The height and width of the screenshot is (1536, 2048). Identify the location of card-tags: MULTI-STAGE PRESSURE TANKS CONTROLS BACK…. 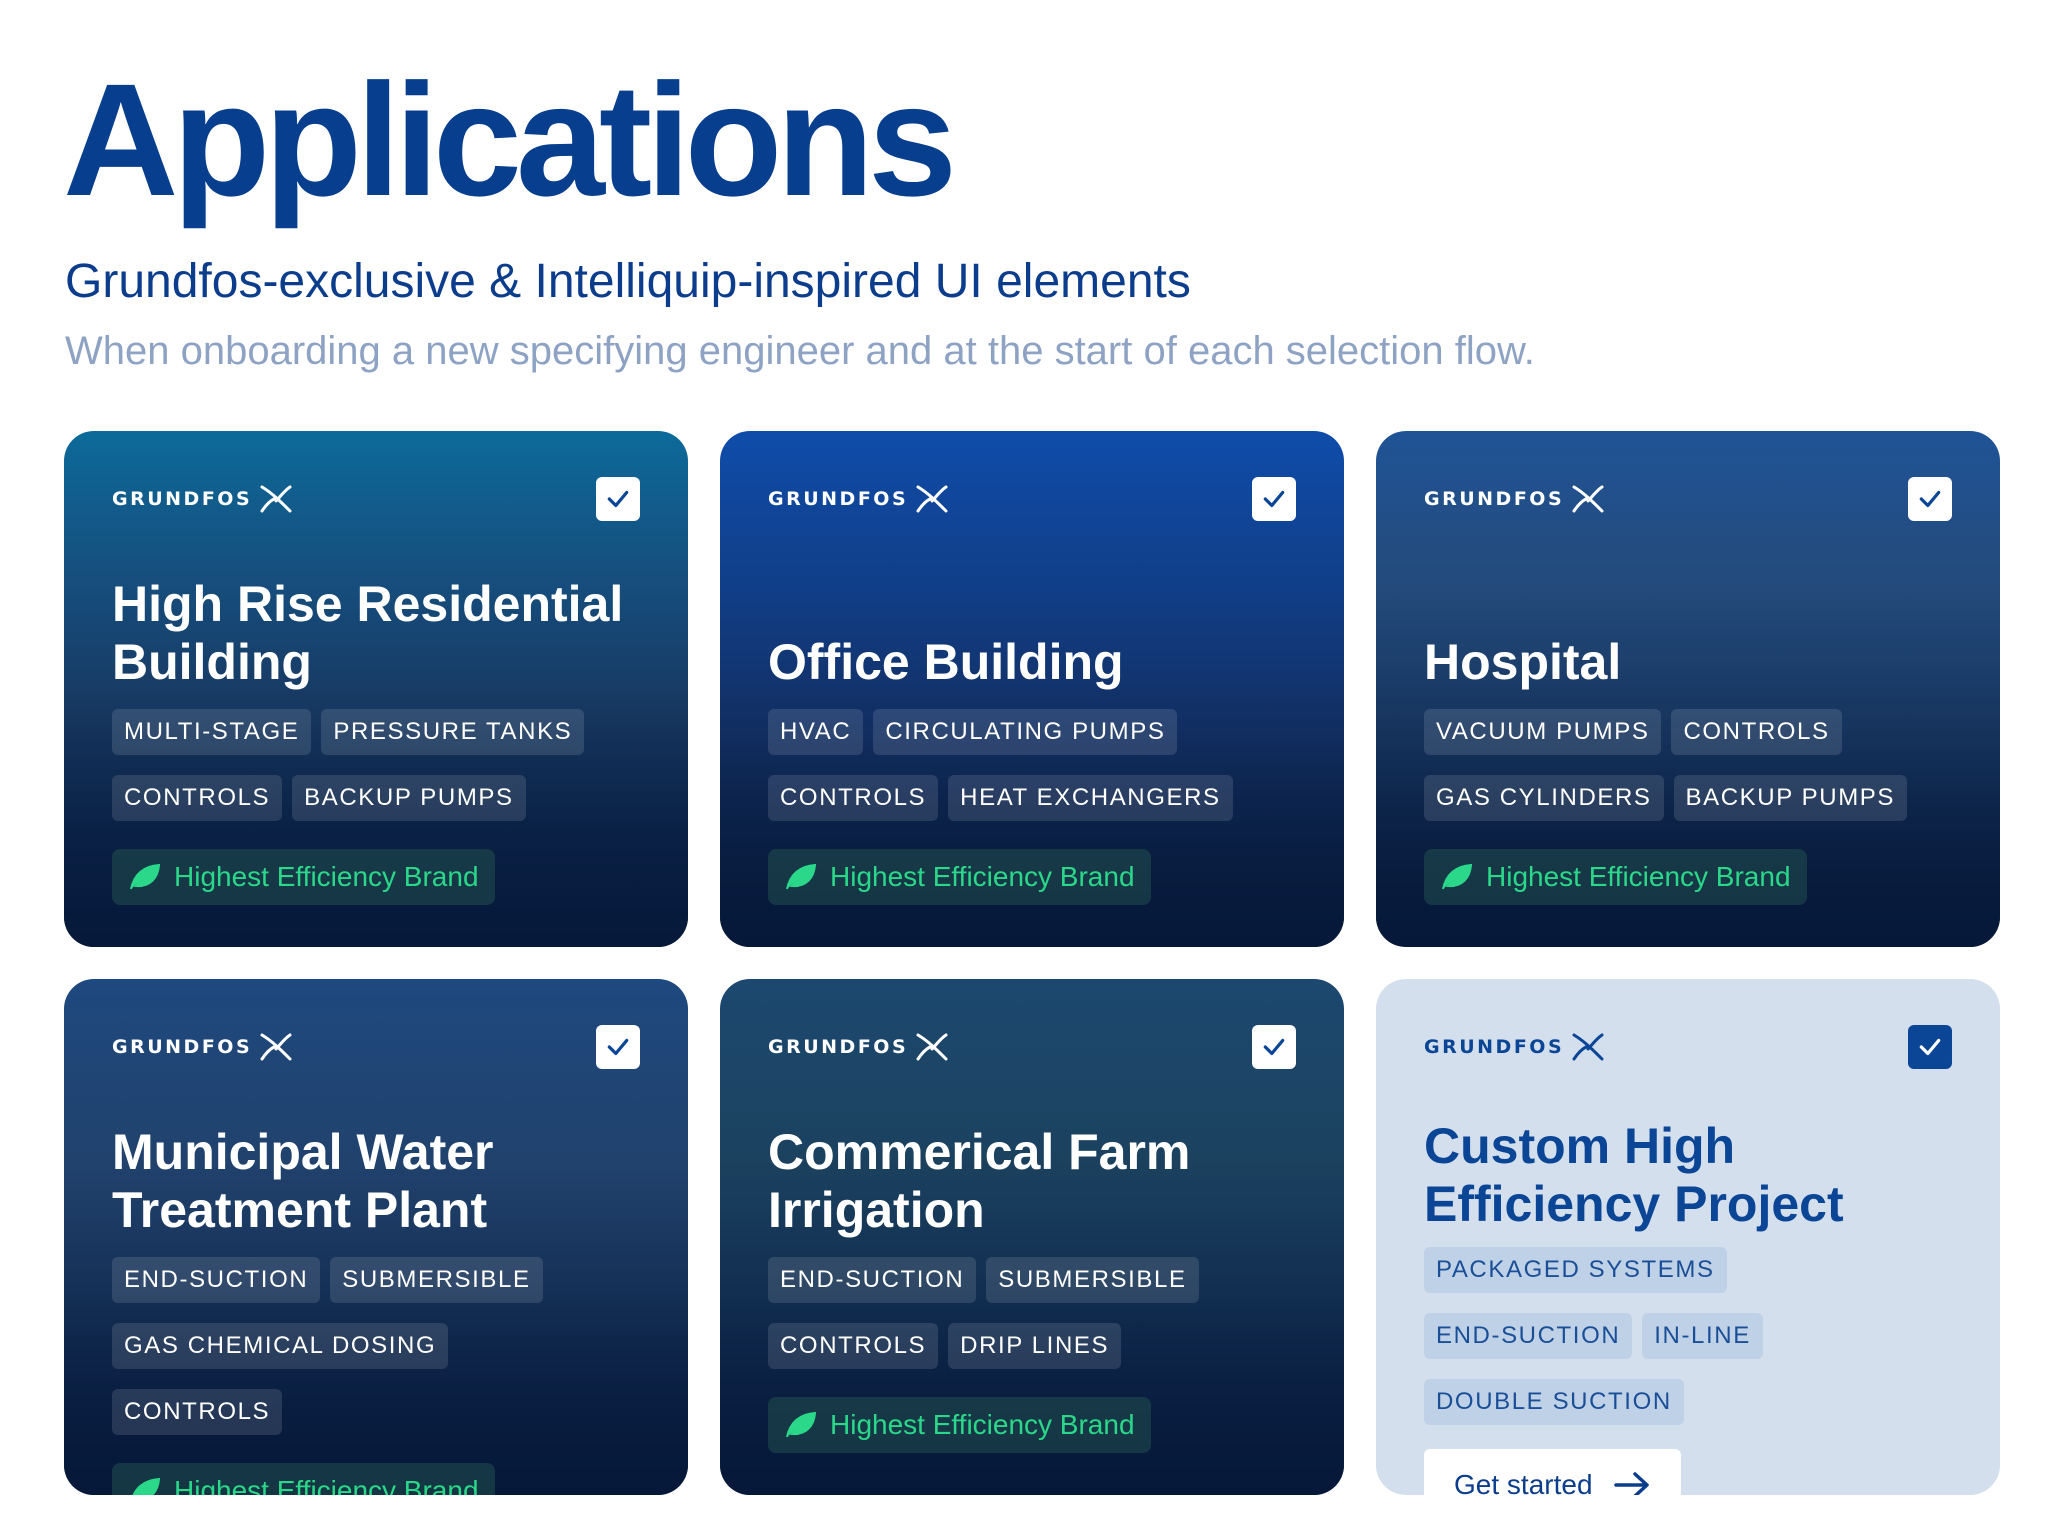
(367, 765).